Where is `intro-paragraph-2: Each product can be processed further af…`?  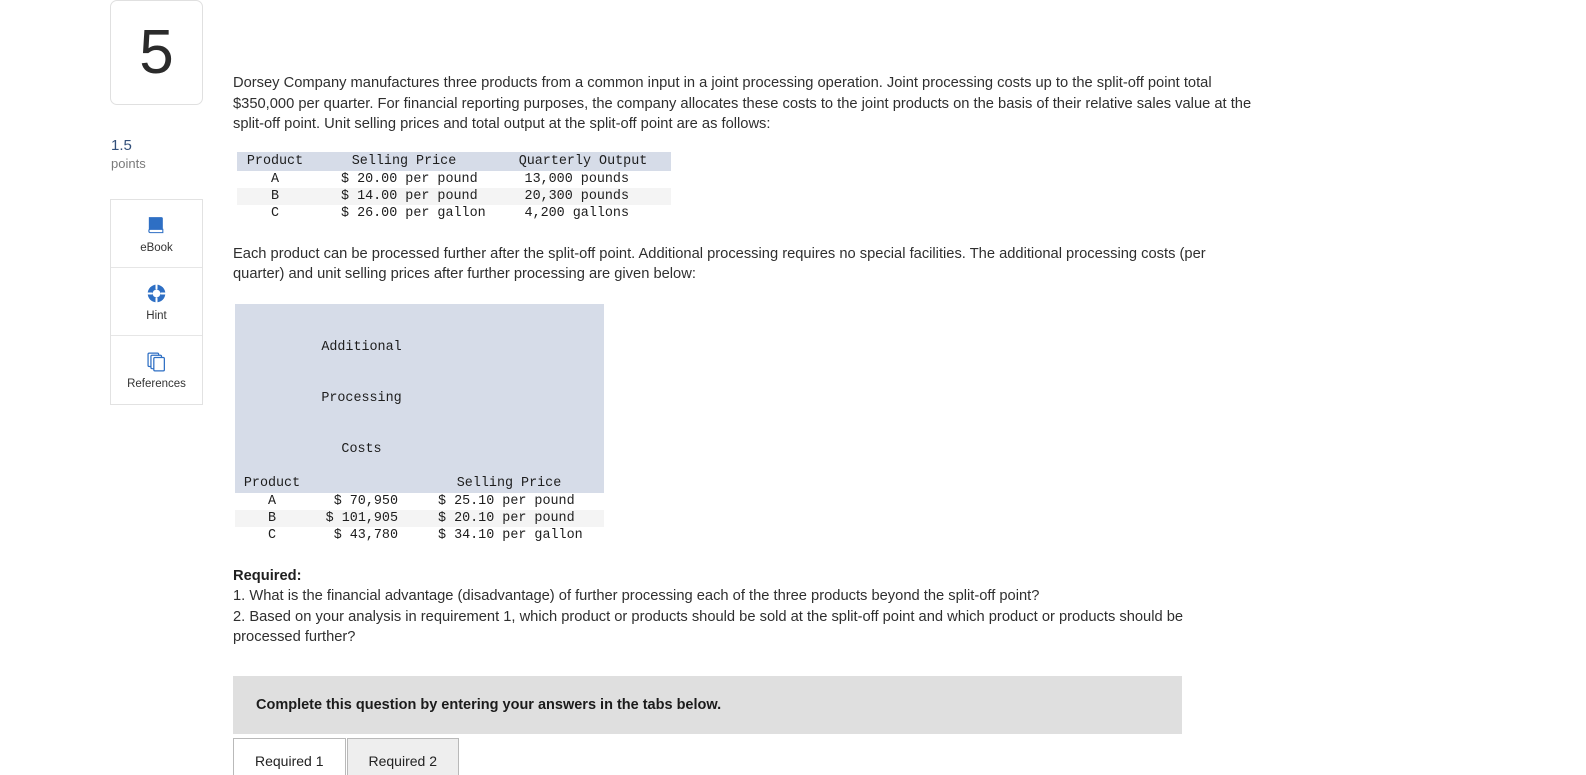 intro-paragraph-2: Each product can be processed further af… is located at coordinates (719, 264).